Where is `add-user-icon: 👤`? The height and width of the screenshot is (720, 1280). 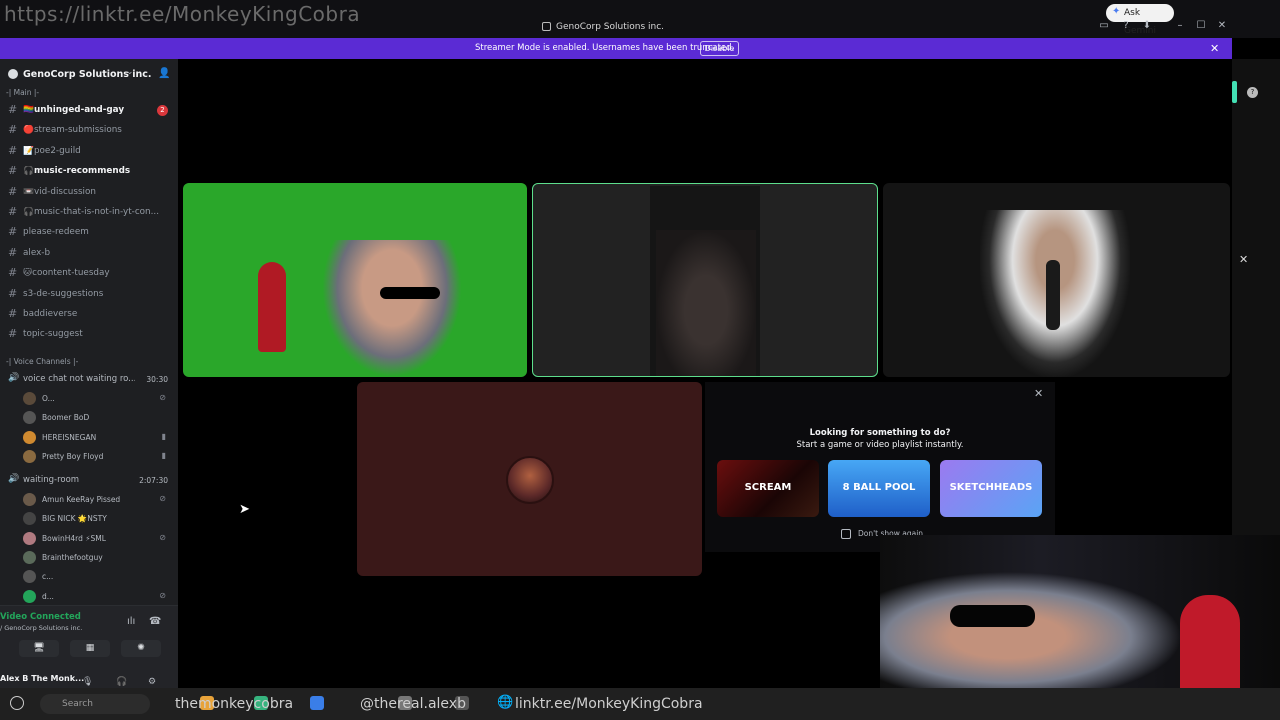 add-user-icon: 👤 is located at coordinates (164, 73).